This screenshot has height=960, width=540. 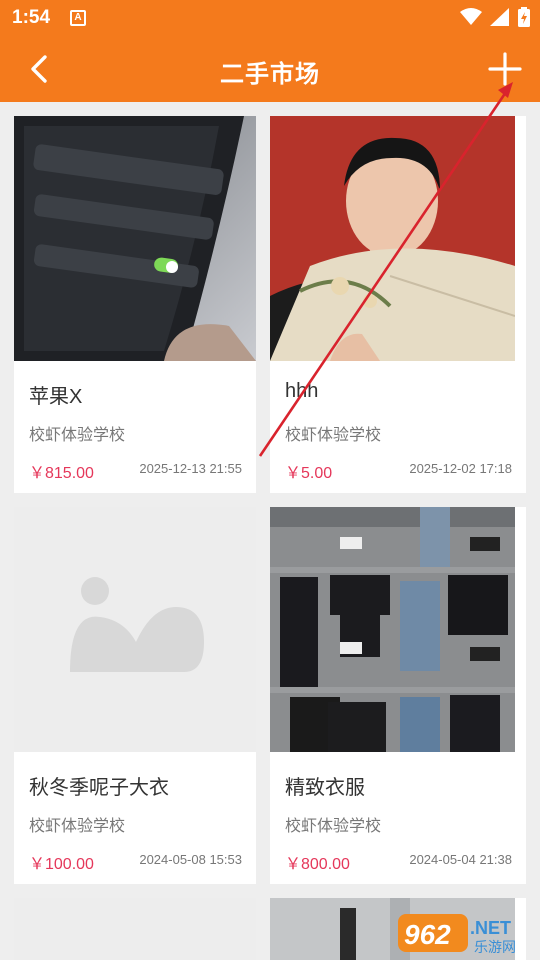 What do you see at coordinates (427, 934) in the screenshot?
I see `svg-text: 962` at bounding box center [427, 934].